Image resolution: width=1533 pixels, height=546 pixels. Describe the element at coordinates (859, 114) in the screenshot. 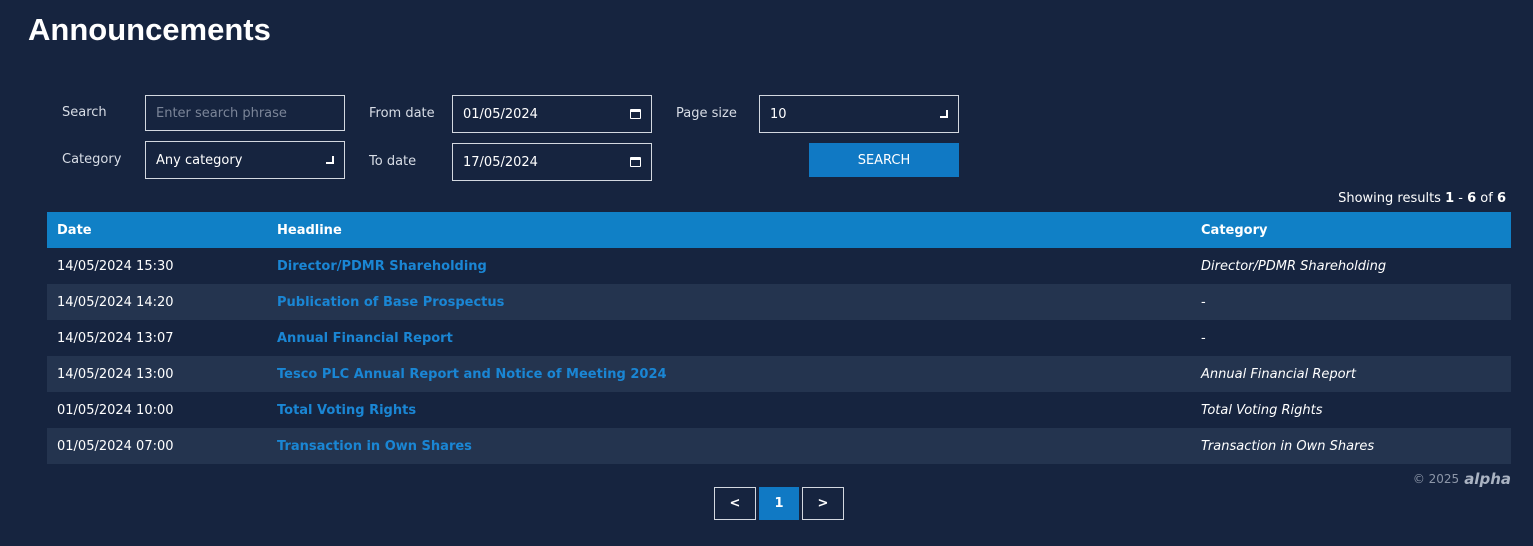

I see `page-size-select: 10` at that location.